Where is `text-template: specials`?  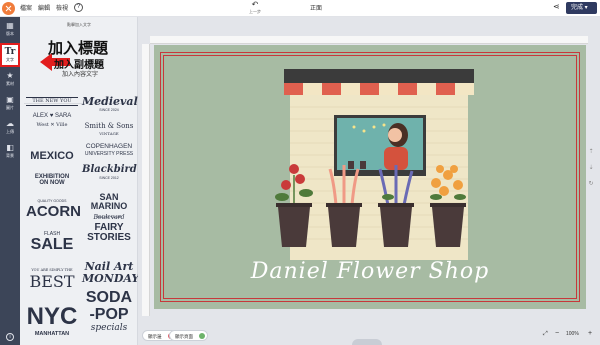 text-template: specials is located at coordinates (109, 328).